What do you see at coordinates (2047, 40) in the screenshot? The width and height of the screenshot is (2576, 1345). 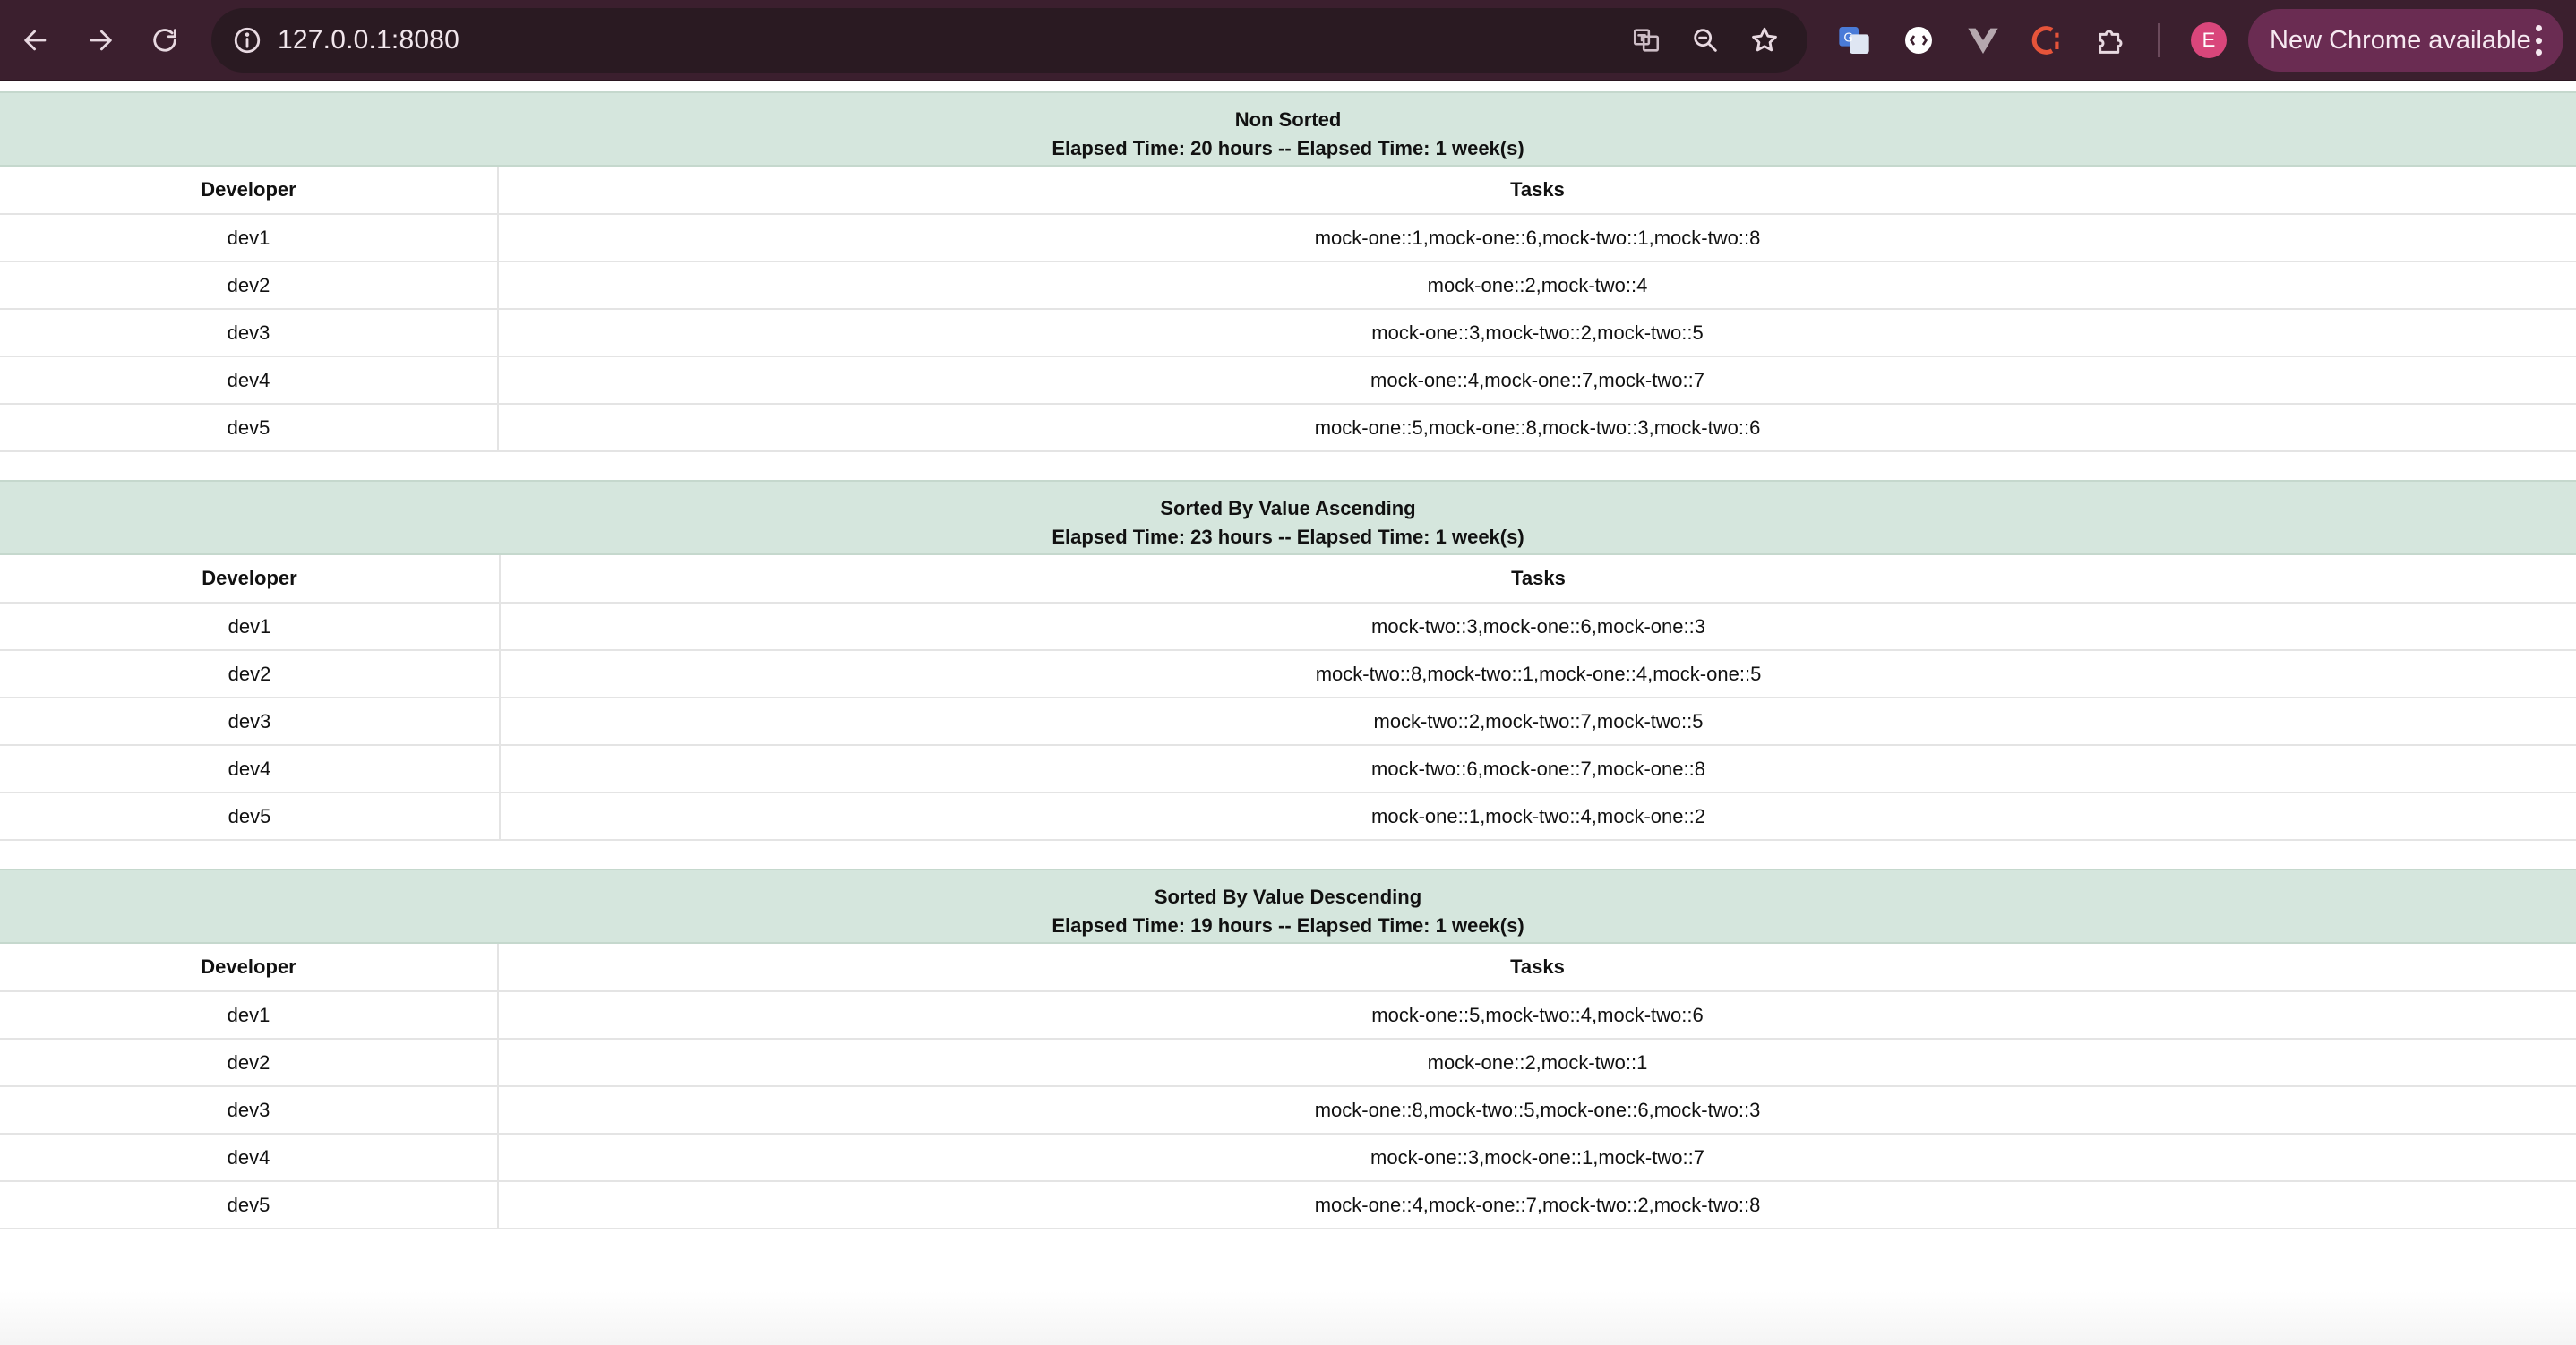 I see `colorzilla-extension-icon` at bounding box center [2047, 40].